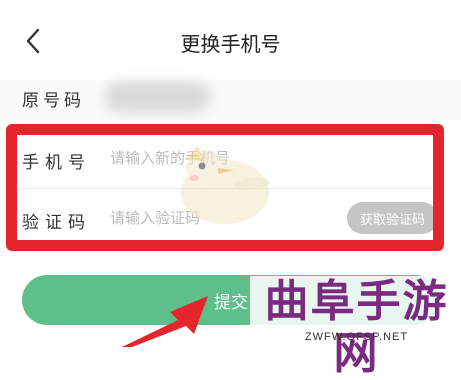 Image resolution: width=461 pixels, height=380 pixels. What do you see at coordinates (356, 327) in the screenshot?
I see `watermark-title: 曲阜手游网` at bounding box center [356, 327].